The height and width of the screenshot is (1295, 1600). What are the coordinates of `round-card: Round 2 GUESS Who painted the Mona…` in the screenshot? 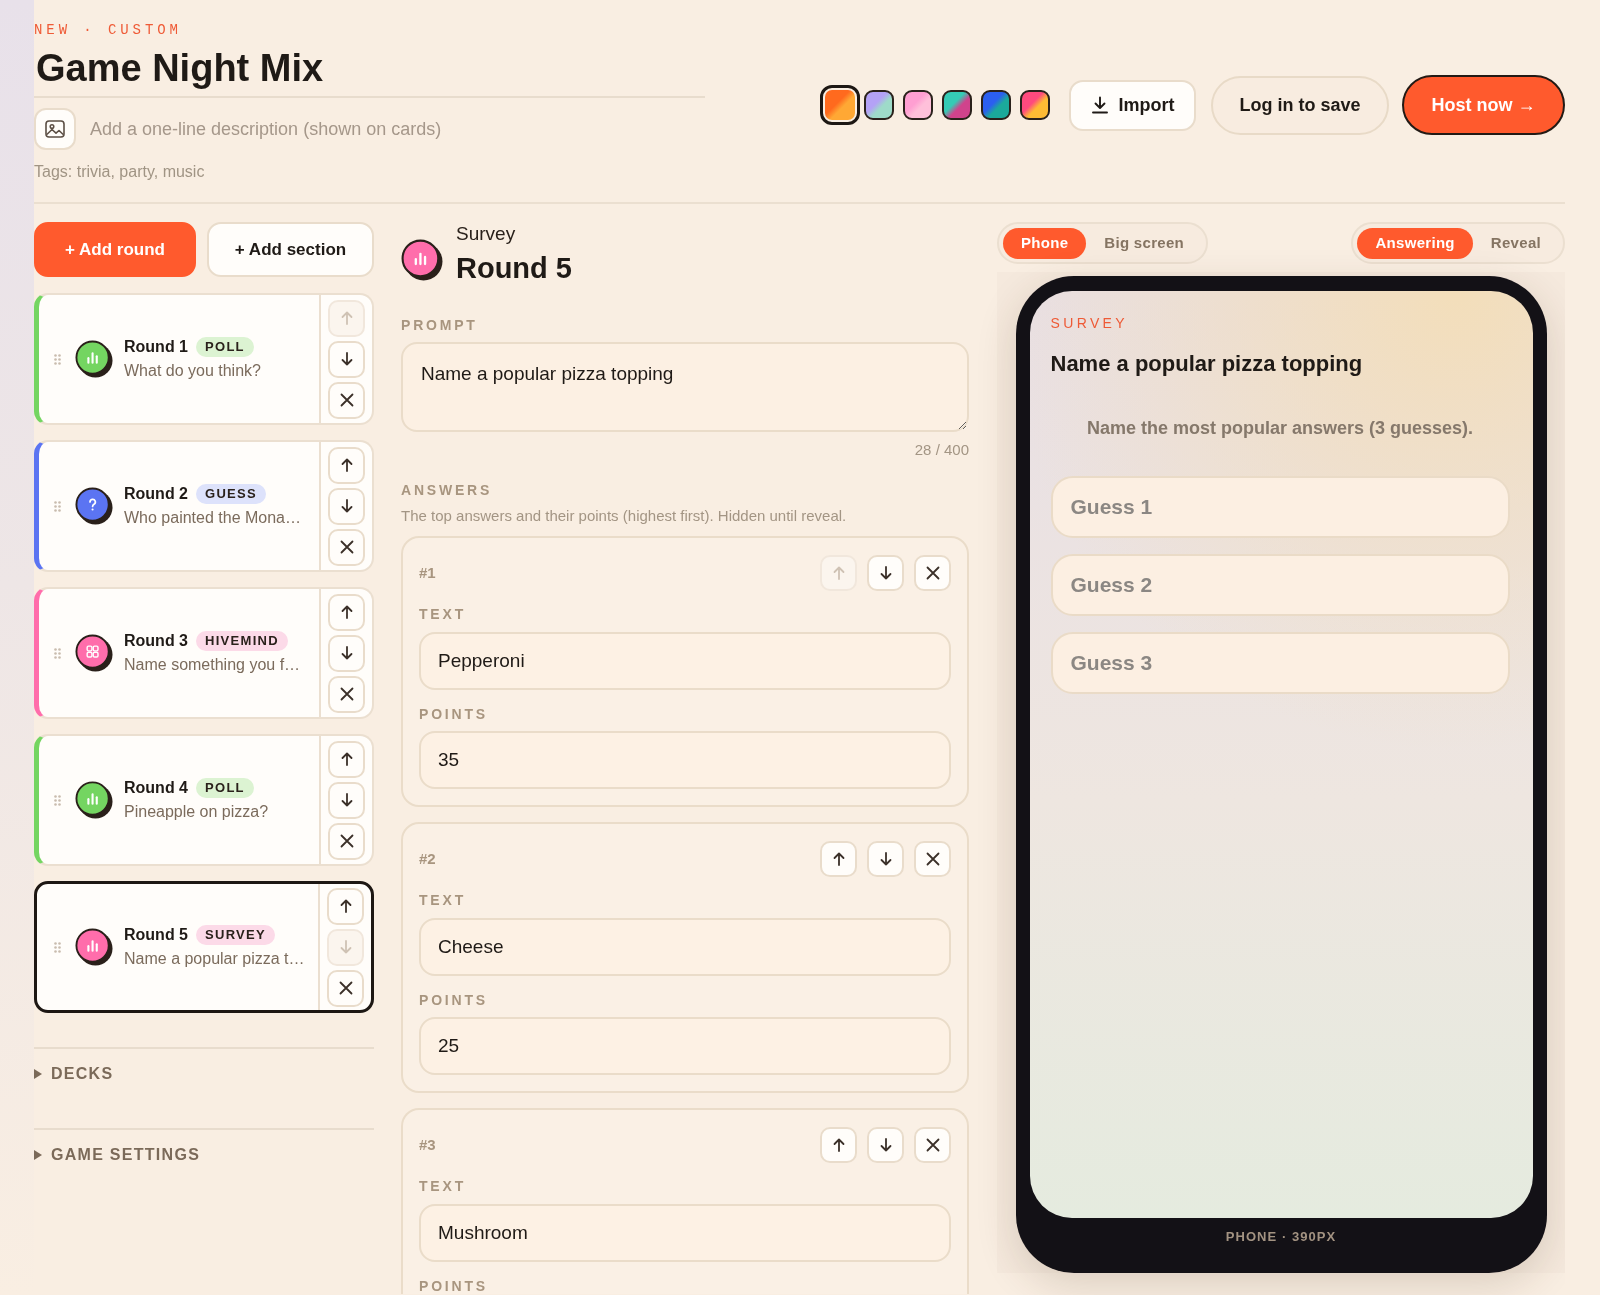 It's located at (204, 506).